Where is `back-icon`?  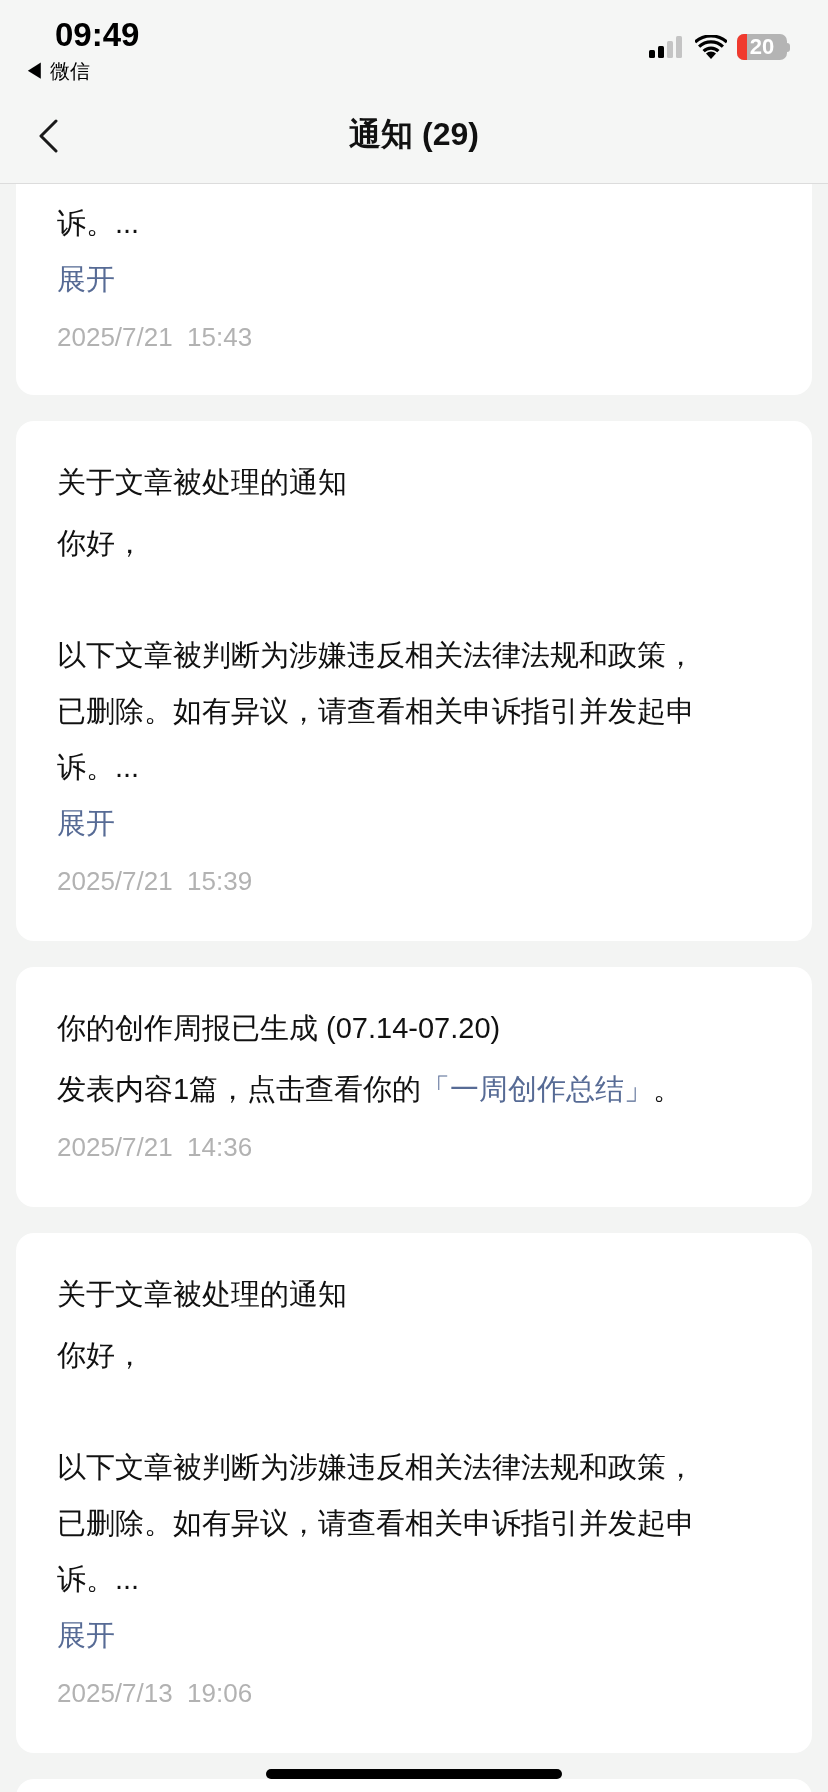
back-icon is located at coordinates (48, 136).